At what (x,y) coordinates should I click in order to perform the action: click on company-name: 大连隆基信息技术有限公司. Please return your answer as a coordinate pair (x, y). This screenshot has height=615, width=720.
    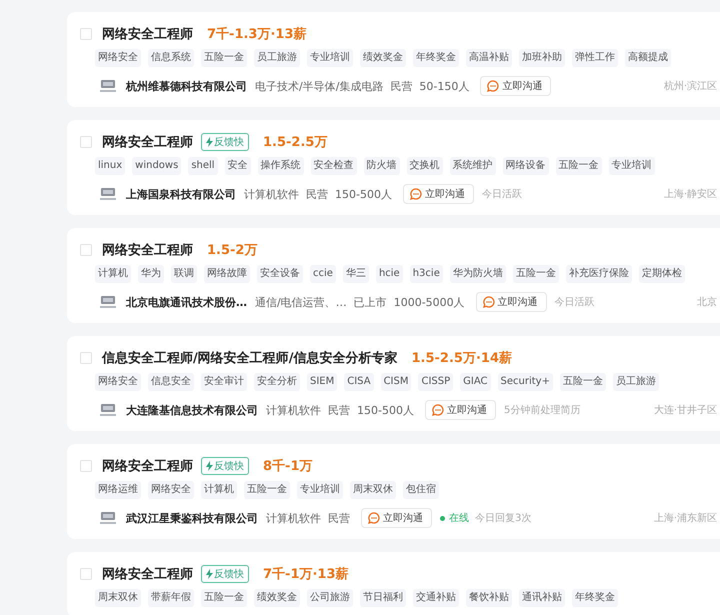
    Looking at the image, I should click on (192, 410).